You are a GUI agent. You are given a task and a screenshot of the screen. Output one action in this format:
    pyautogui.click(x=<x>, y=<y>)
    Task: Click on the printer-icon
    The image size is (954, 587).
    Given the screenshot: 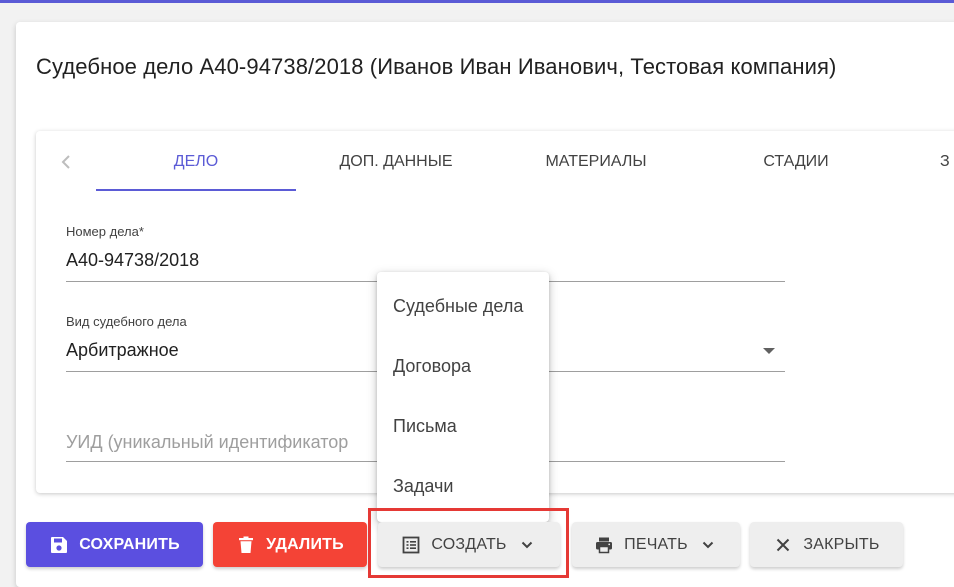 What is the action you would take?
    pyautogui.click(x=604, y=545)
    